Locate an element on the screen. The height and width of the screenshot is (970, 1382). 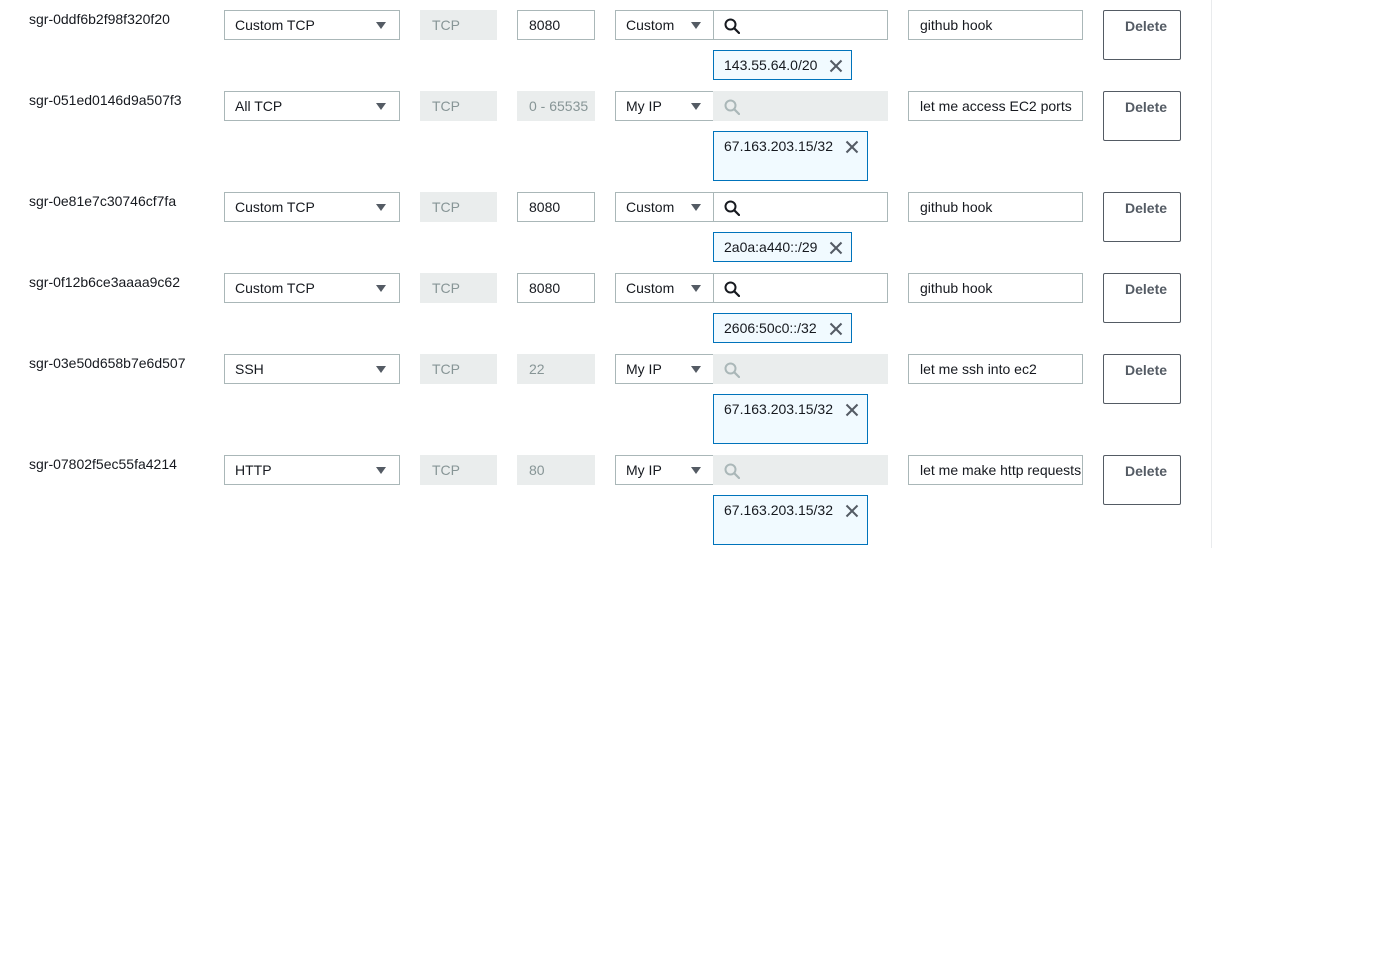
security-group-rule-id: sgr-0ddf6b2f98f320f20 is located at coordinates (99, 19).